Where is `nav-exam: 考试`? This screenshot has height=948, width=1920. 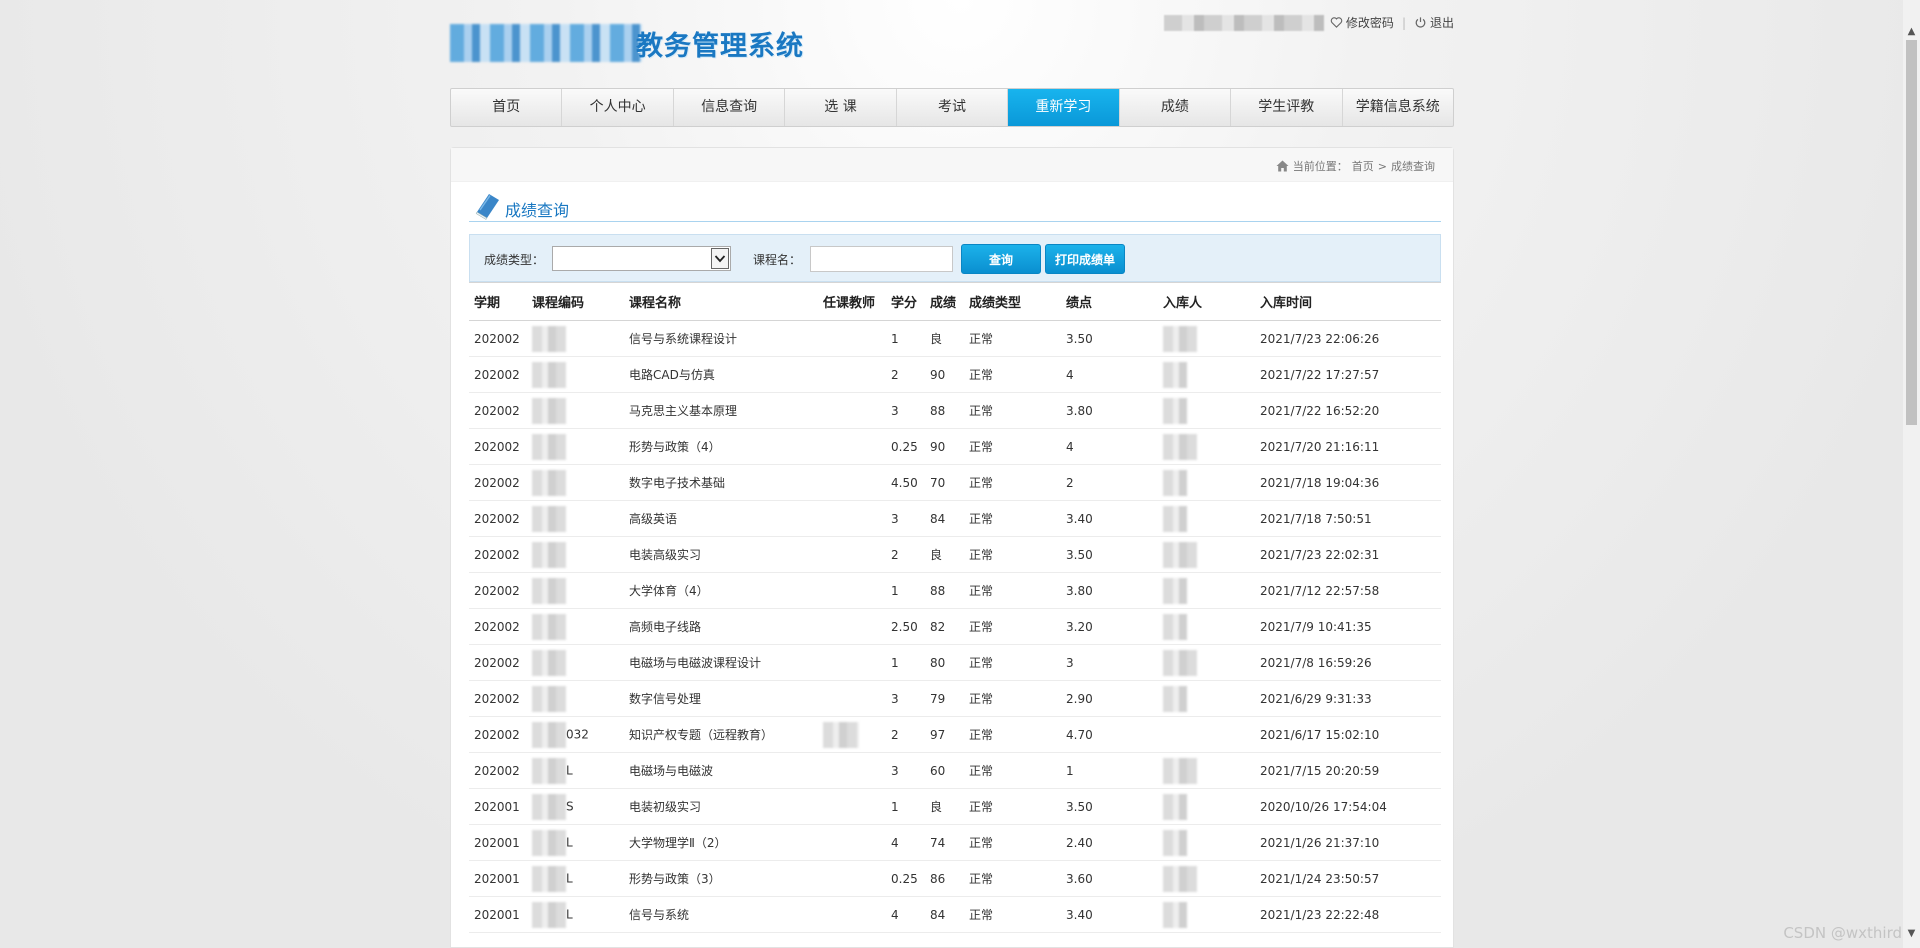
nav-exam: 考试 is located at coordinates (953, 107).